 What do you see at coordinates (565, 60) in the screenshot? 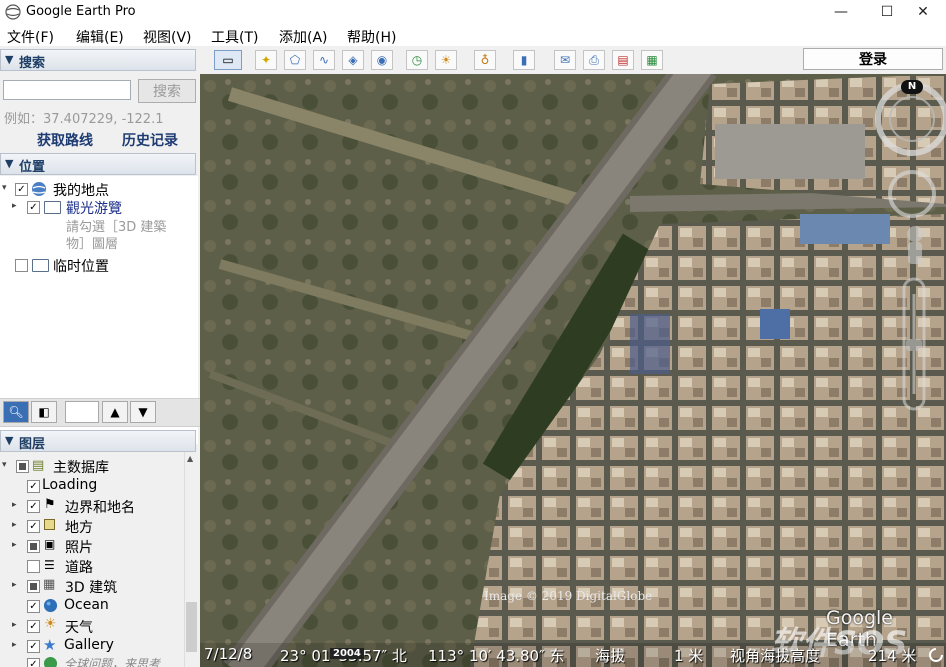
I see `email-icon: ✉` at bounding box center [565, 60].